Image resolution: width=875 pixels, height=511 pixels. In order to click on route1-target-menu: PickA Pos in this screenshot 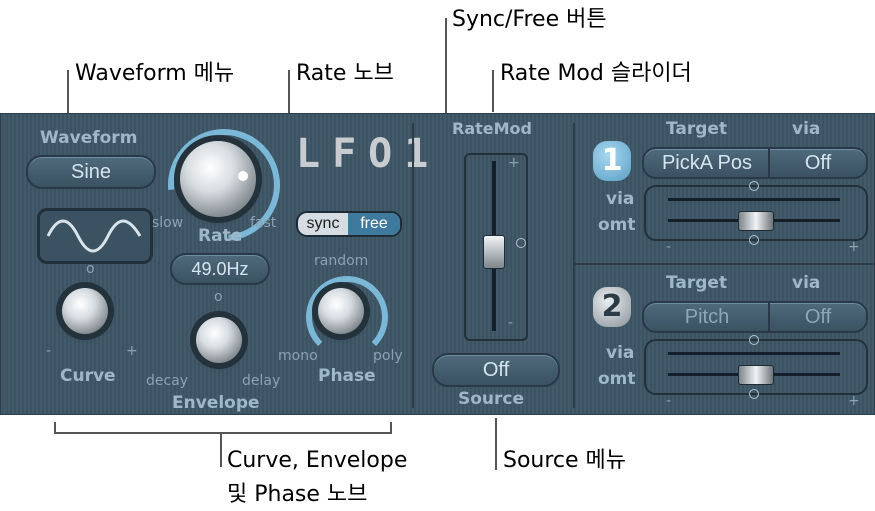, I will do `click(707, 163)`.